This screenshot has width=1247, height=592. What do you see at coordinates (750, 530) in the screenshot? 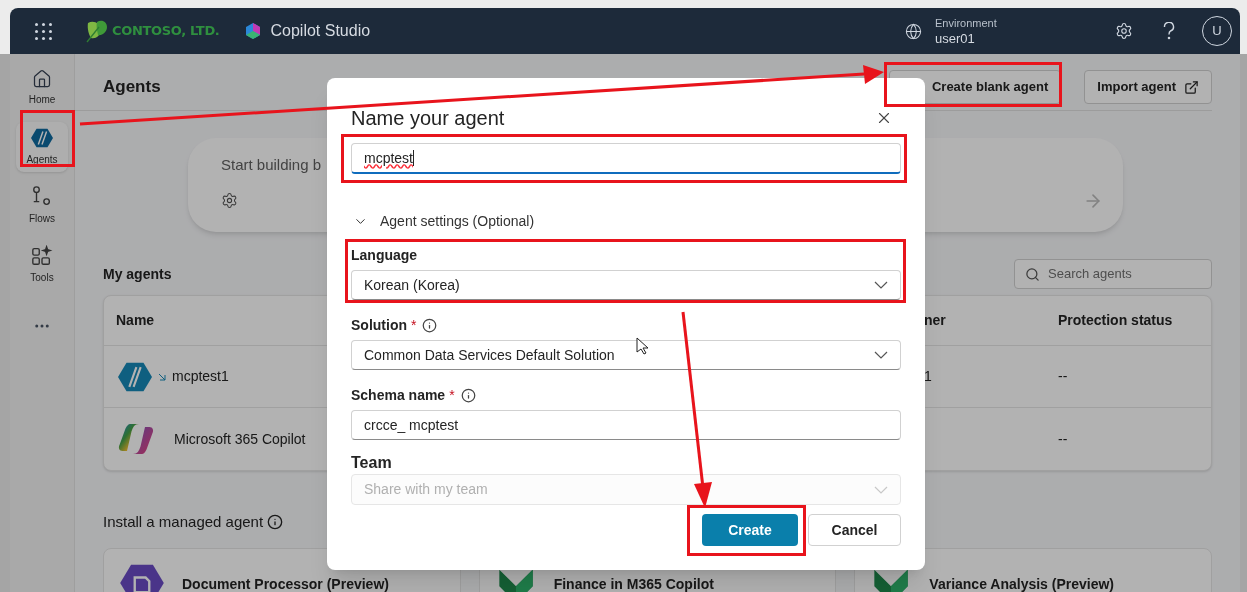
I see `create-button: Create` at bounding box center [750, 530].